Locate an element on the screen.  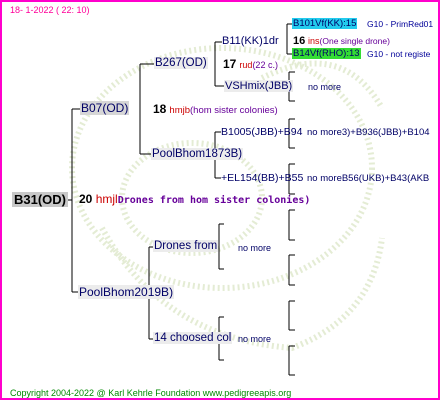
pool-bhom-1873: PoolBhom1873B) is located at coordinates (197, 154).